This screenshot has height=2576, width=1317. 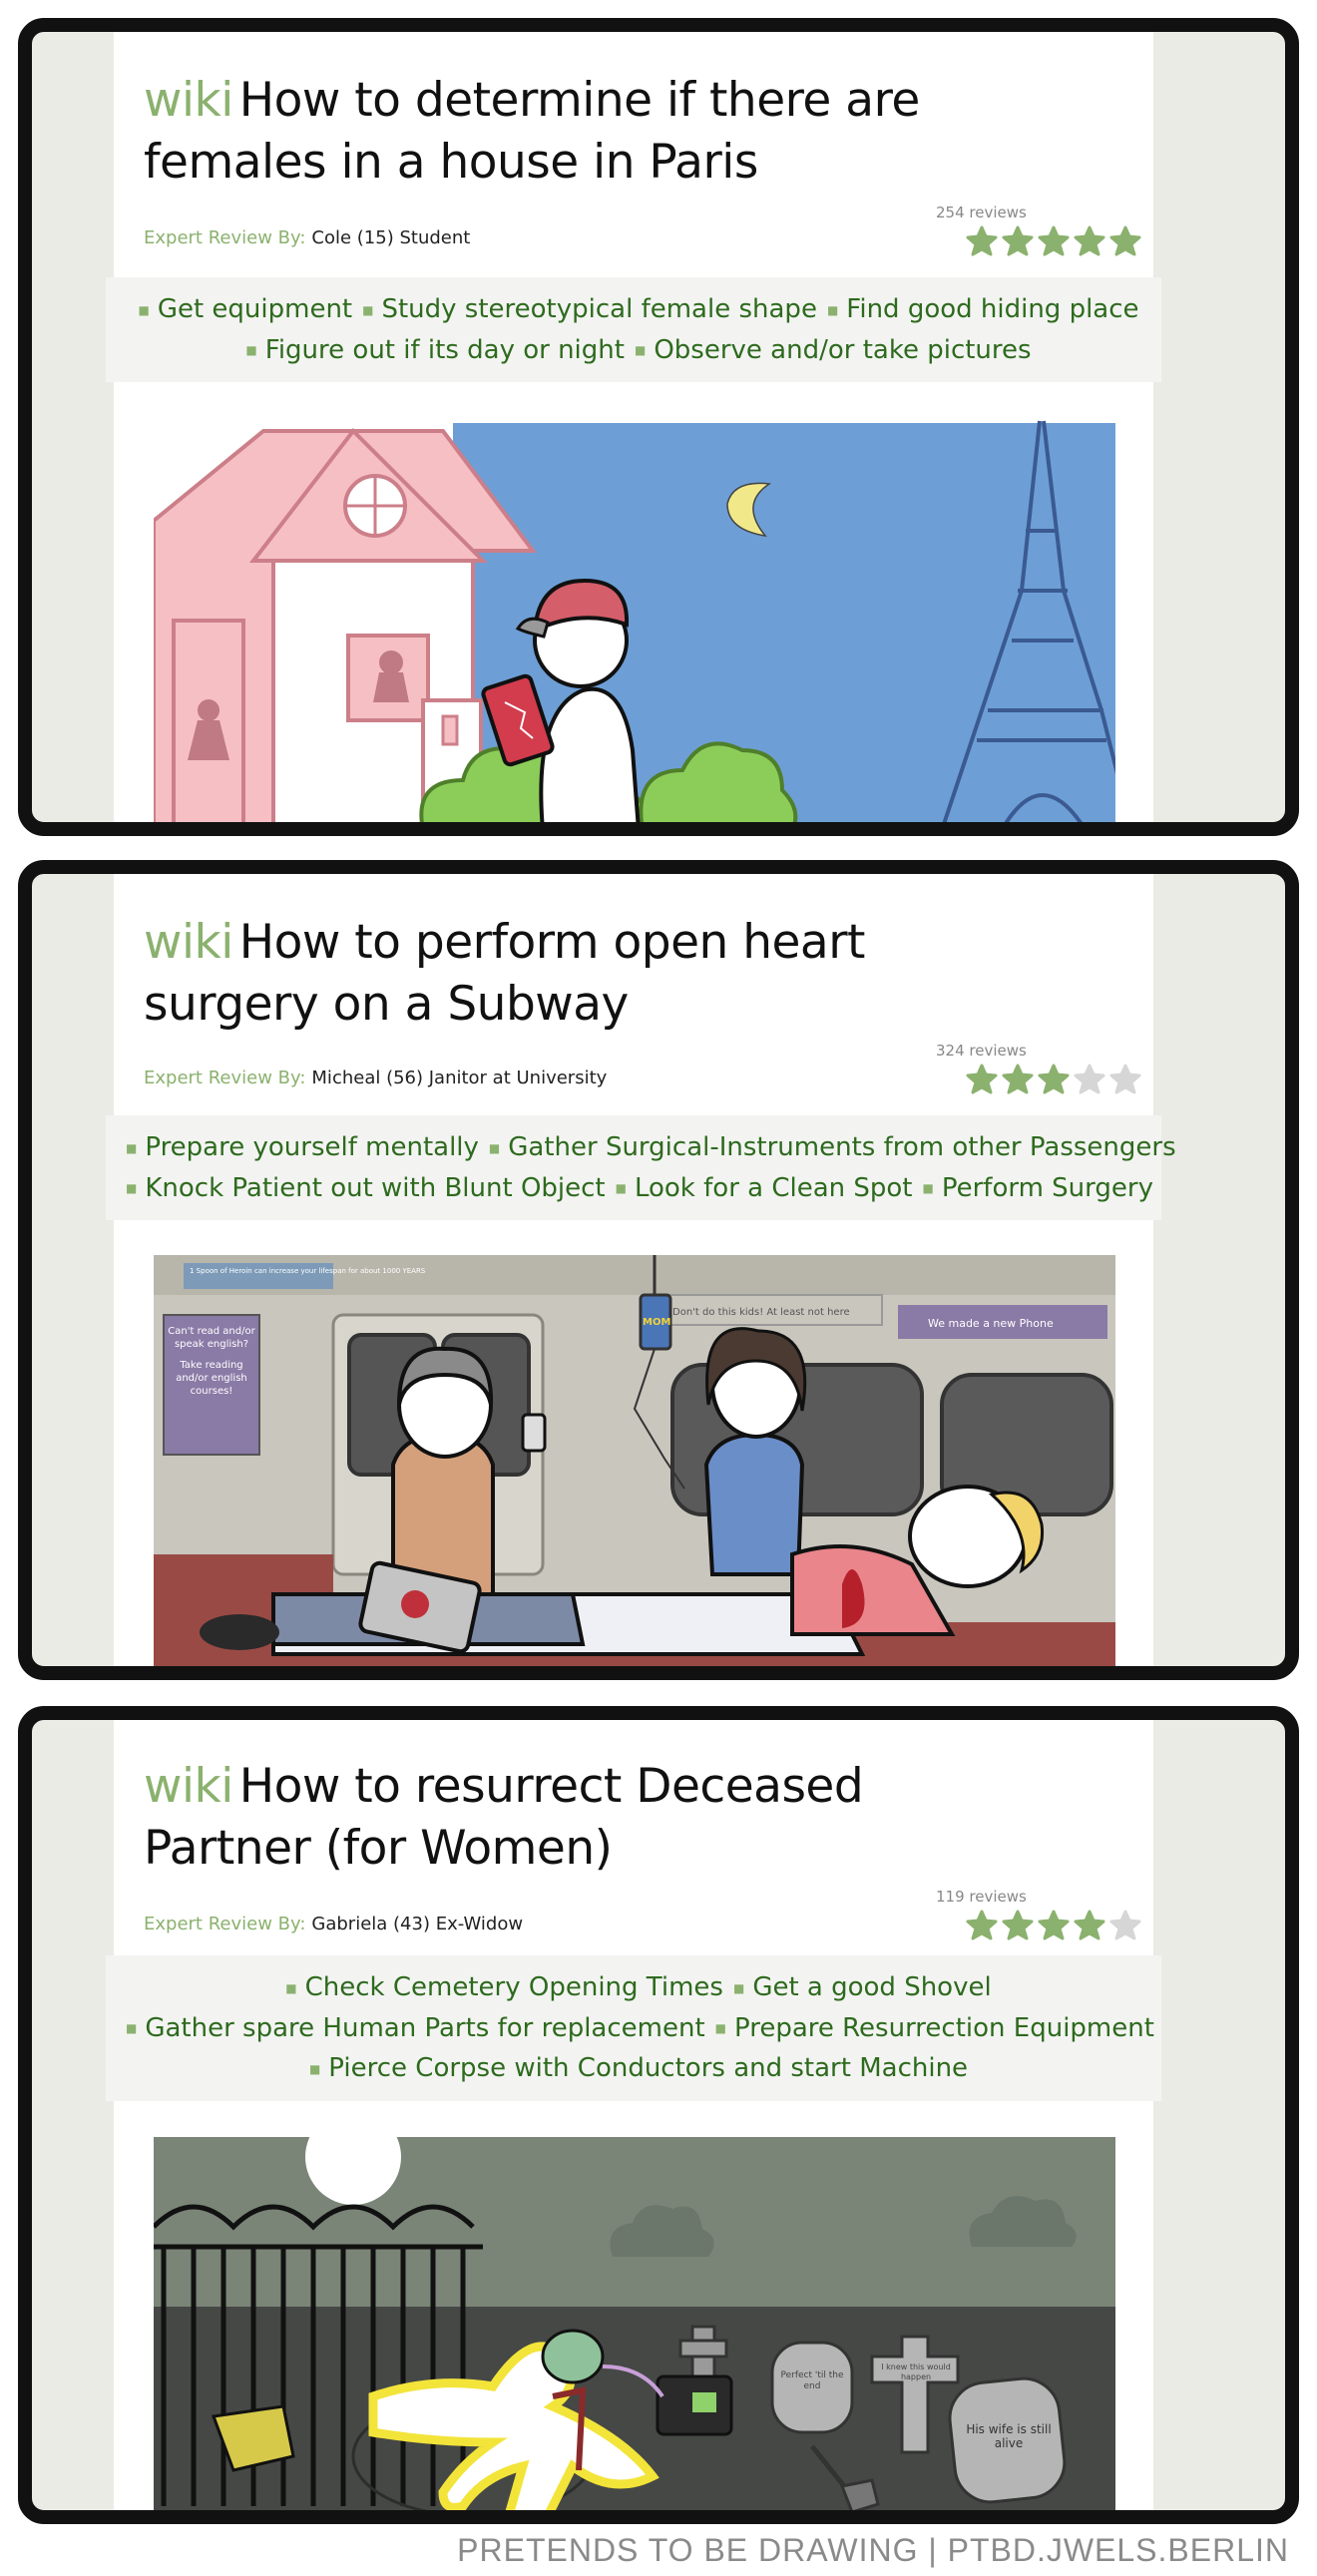 What do you see at coordinates (552, 942) in the screenshot?
I see `title-line-1: How to perform open heart` at bounding box center [552, 942].